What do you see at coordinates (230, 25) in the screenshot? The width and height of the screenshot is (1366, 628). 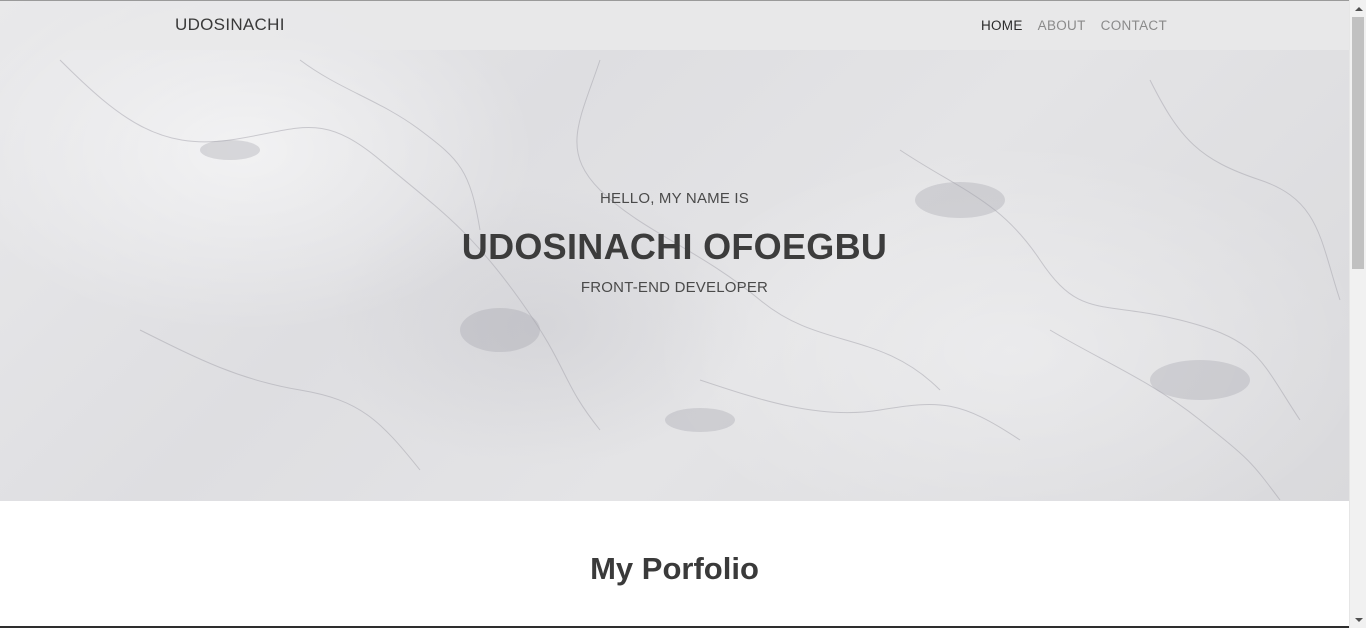 I see `brand-link: UDOSINACHI` at bounding box center [230, 25].